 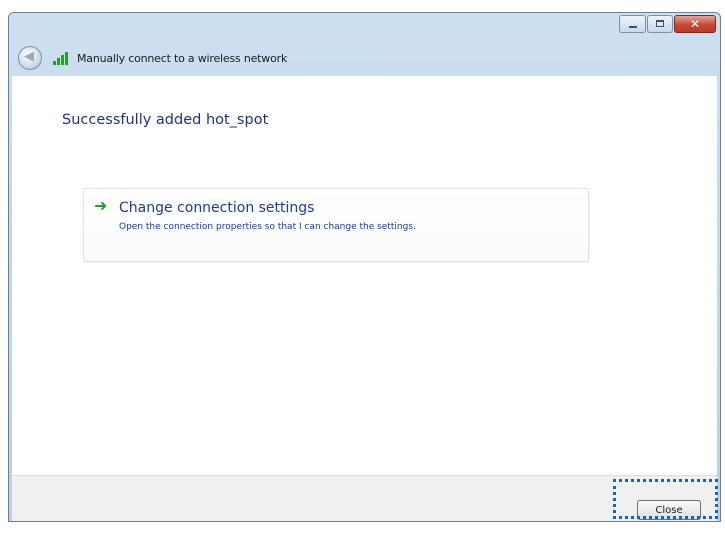 What do you see at coordinates (62, 58) in the screenshot?
I see `wireless-network-icon` at bounding box center [62, 58].